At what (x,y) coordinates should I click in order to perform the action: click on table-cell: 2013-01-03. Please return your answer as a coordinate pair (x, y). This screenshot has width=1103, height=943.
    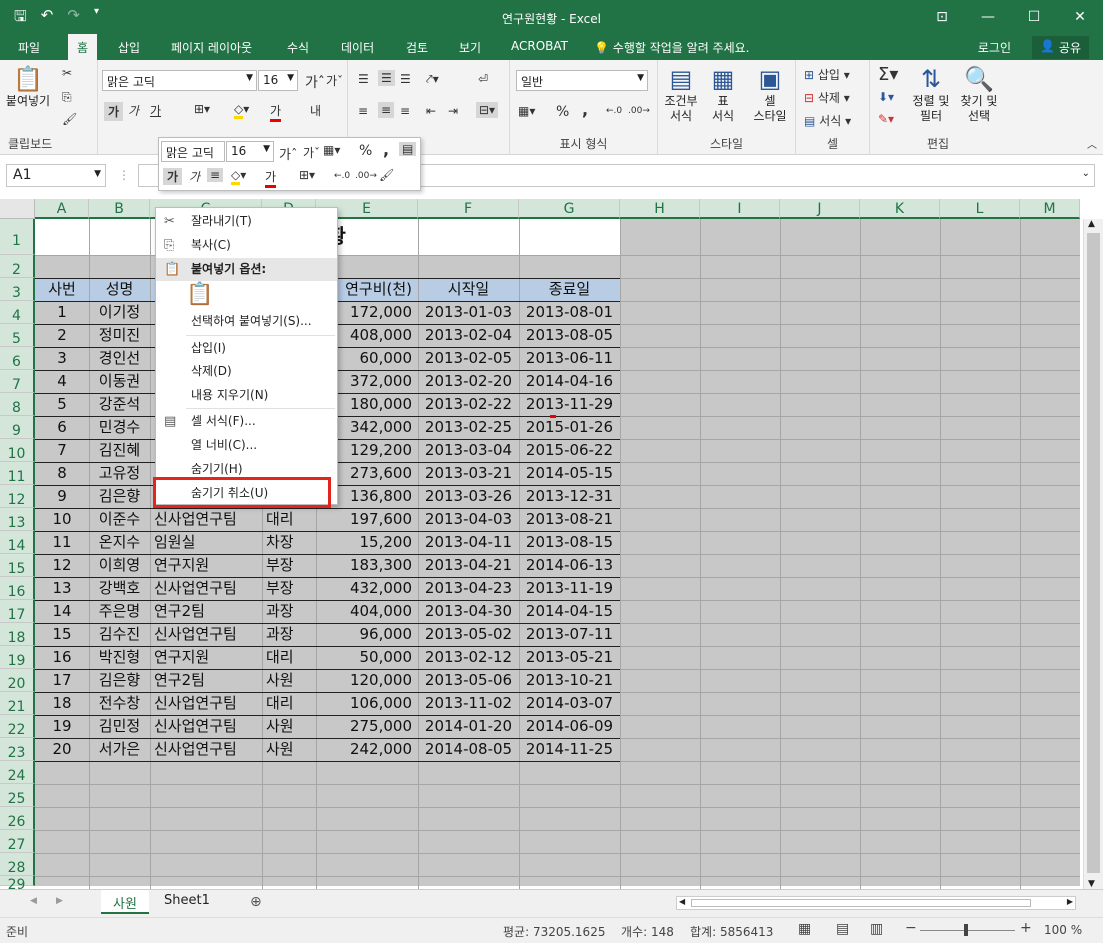
    Looking at the image, I should click on (468, 312).